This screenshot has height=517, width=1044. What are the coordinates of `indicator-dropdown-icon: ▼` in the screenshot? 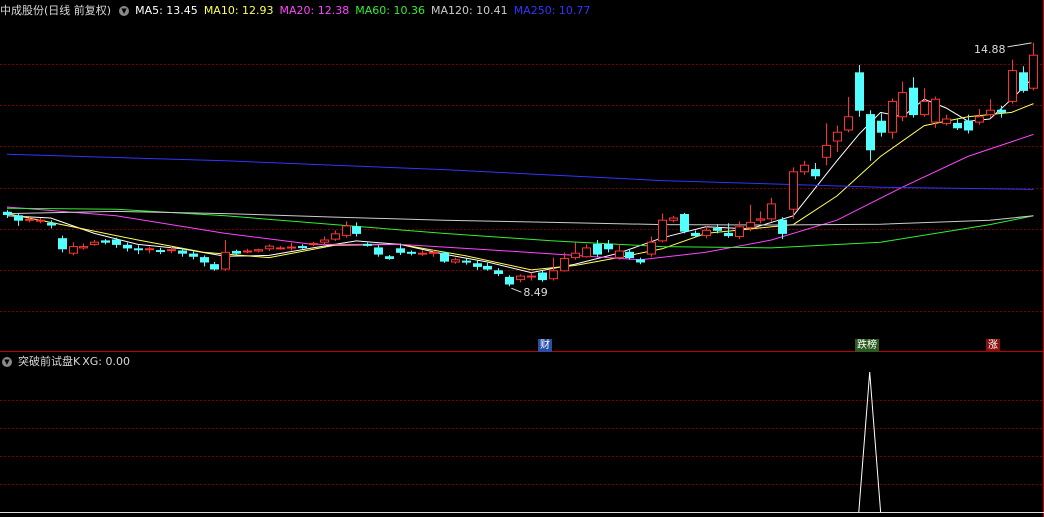 It's located at (7, 362).